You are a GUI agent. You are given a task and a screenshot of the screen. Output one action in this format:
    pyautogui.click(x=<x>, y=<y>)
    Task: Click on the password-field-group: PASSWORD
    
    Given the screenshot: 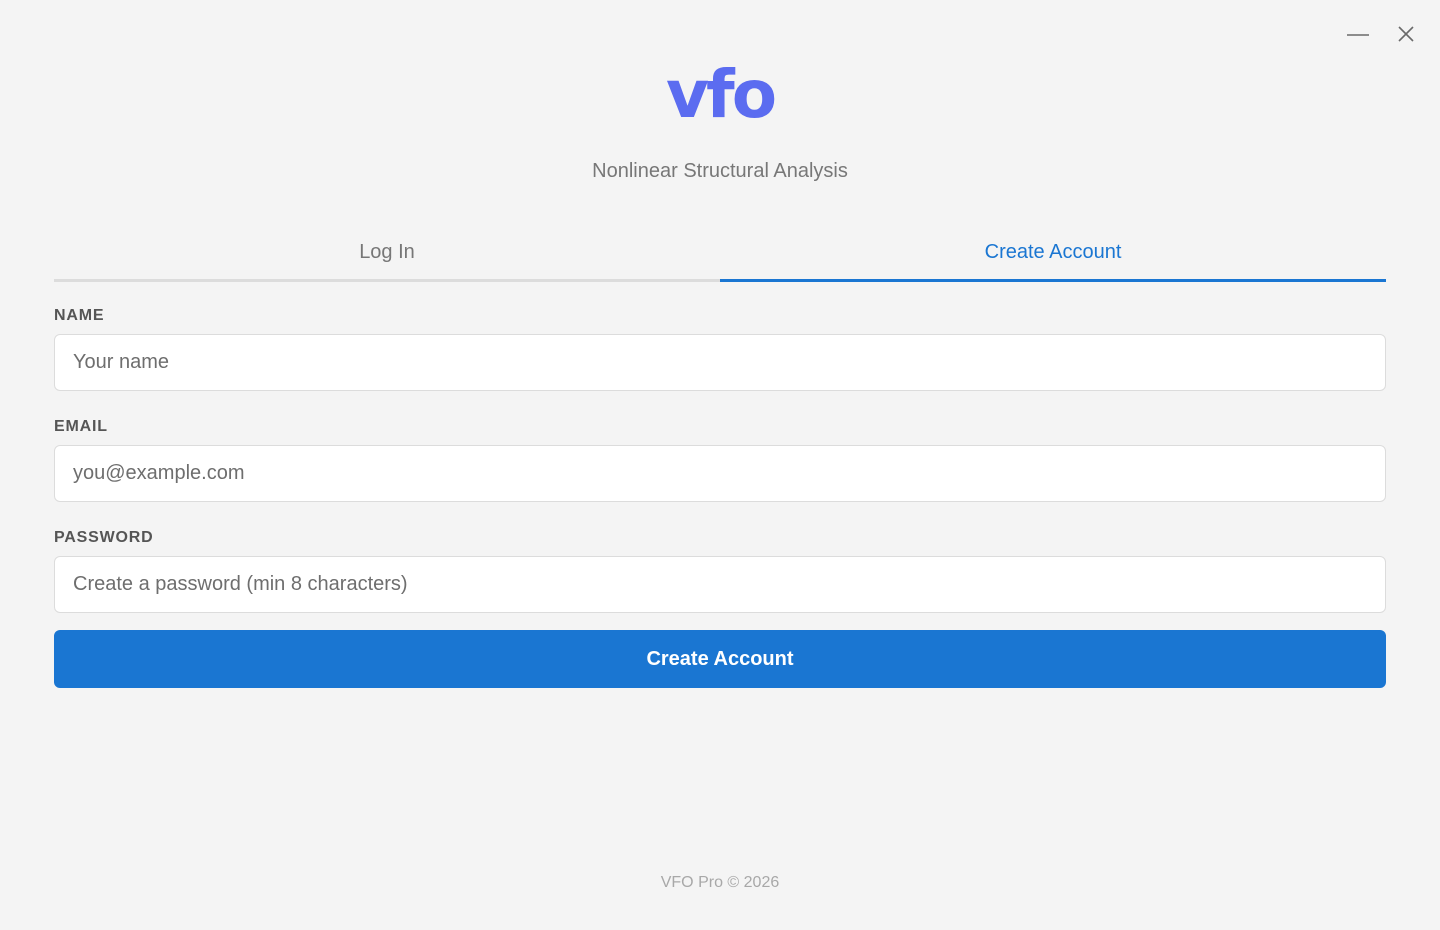 What is the action you would take?
    pyautogui.click(x=720, y=570)
    